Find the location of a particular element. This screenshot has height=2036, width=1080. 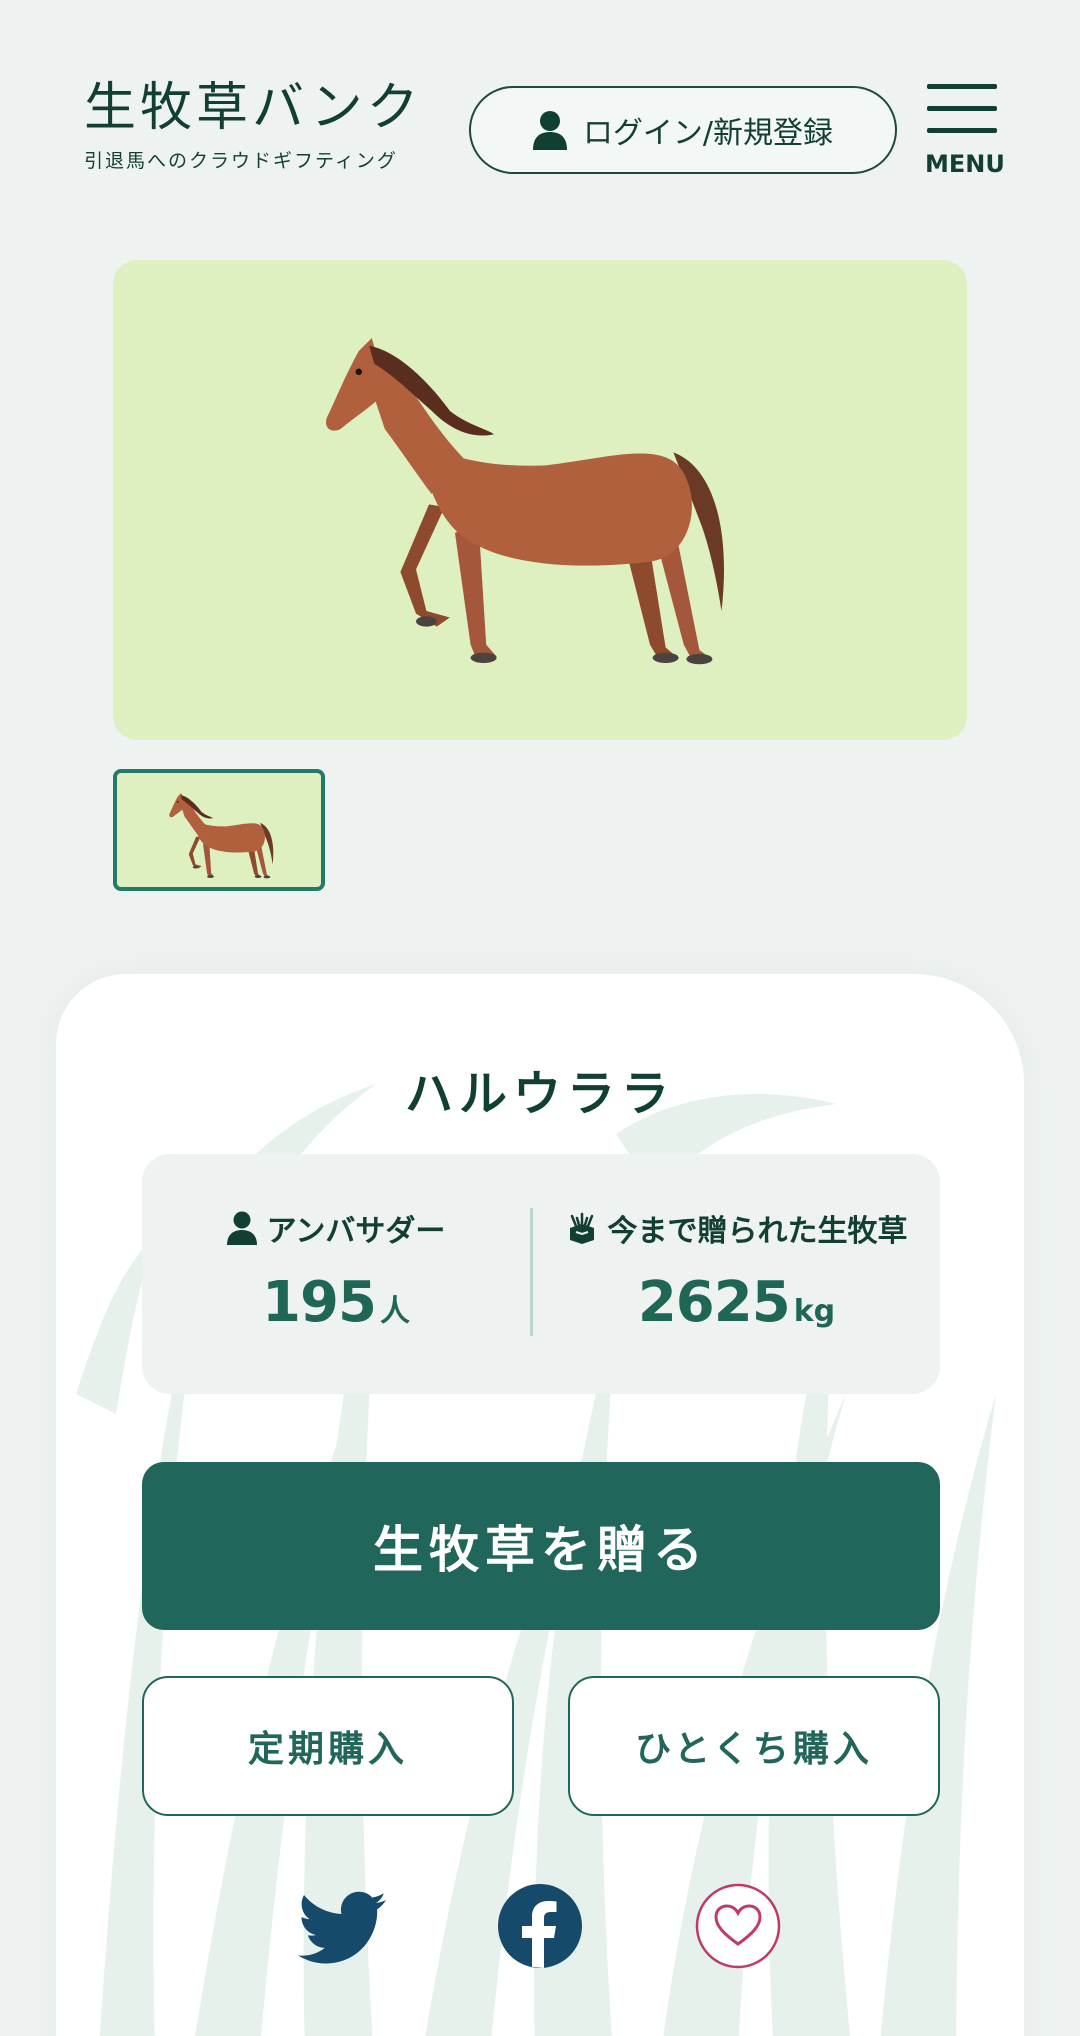

hamburger-icon is located at coordinates (962, 86).